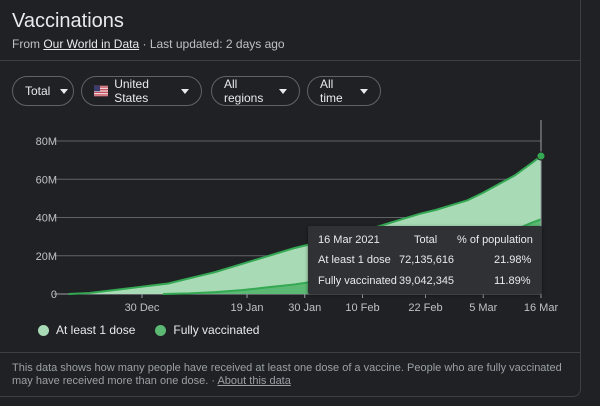 This screenshot has width=600, height=406. What do you see at coordinates (148, 330) in the screenshot?
I see `chart-legend: At least 1 dose Fully vaccinated` at bounding box center [148, 330].